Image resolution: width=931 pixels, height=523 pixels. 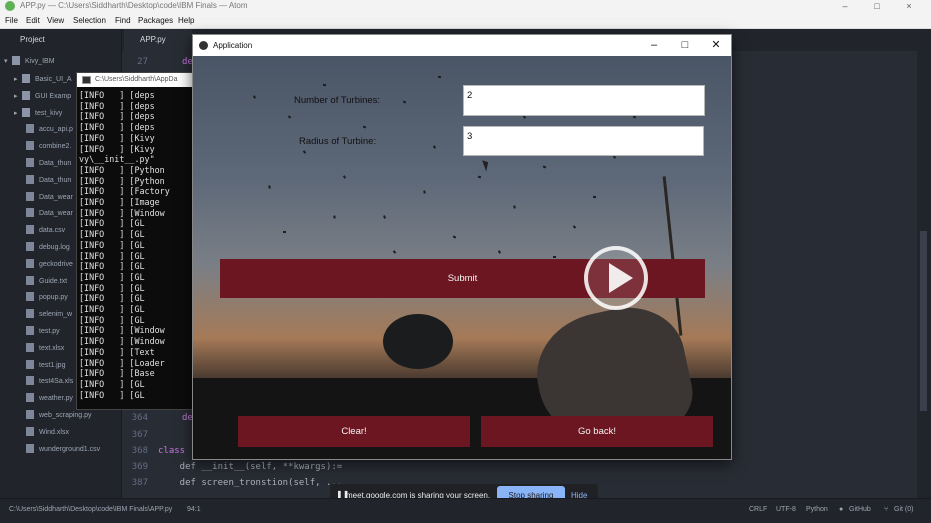 What do you see at coordinates (654, 45) in the screenshot?
I see `app-minimize-button: –` at bounding box center [654, 45].